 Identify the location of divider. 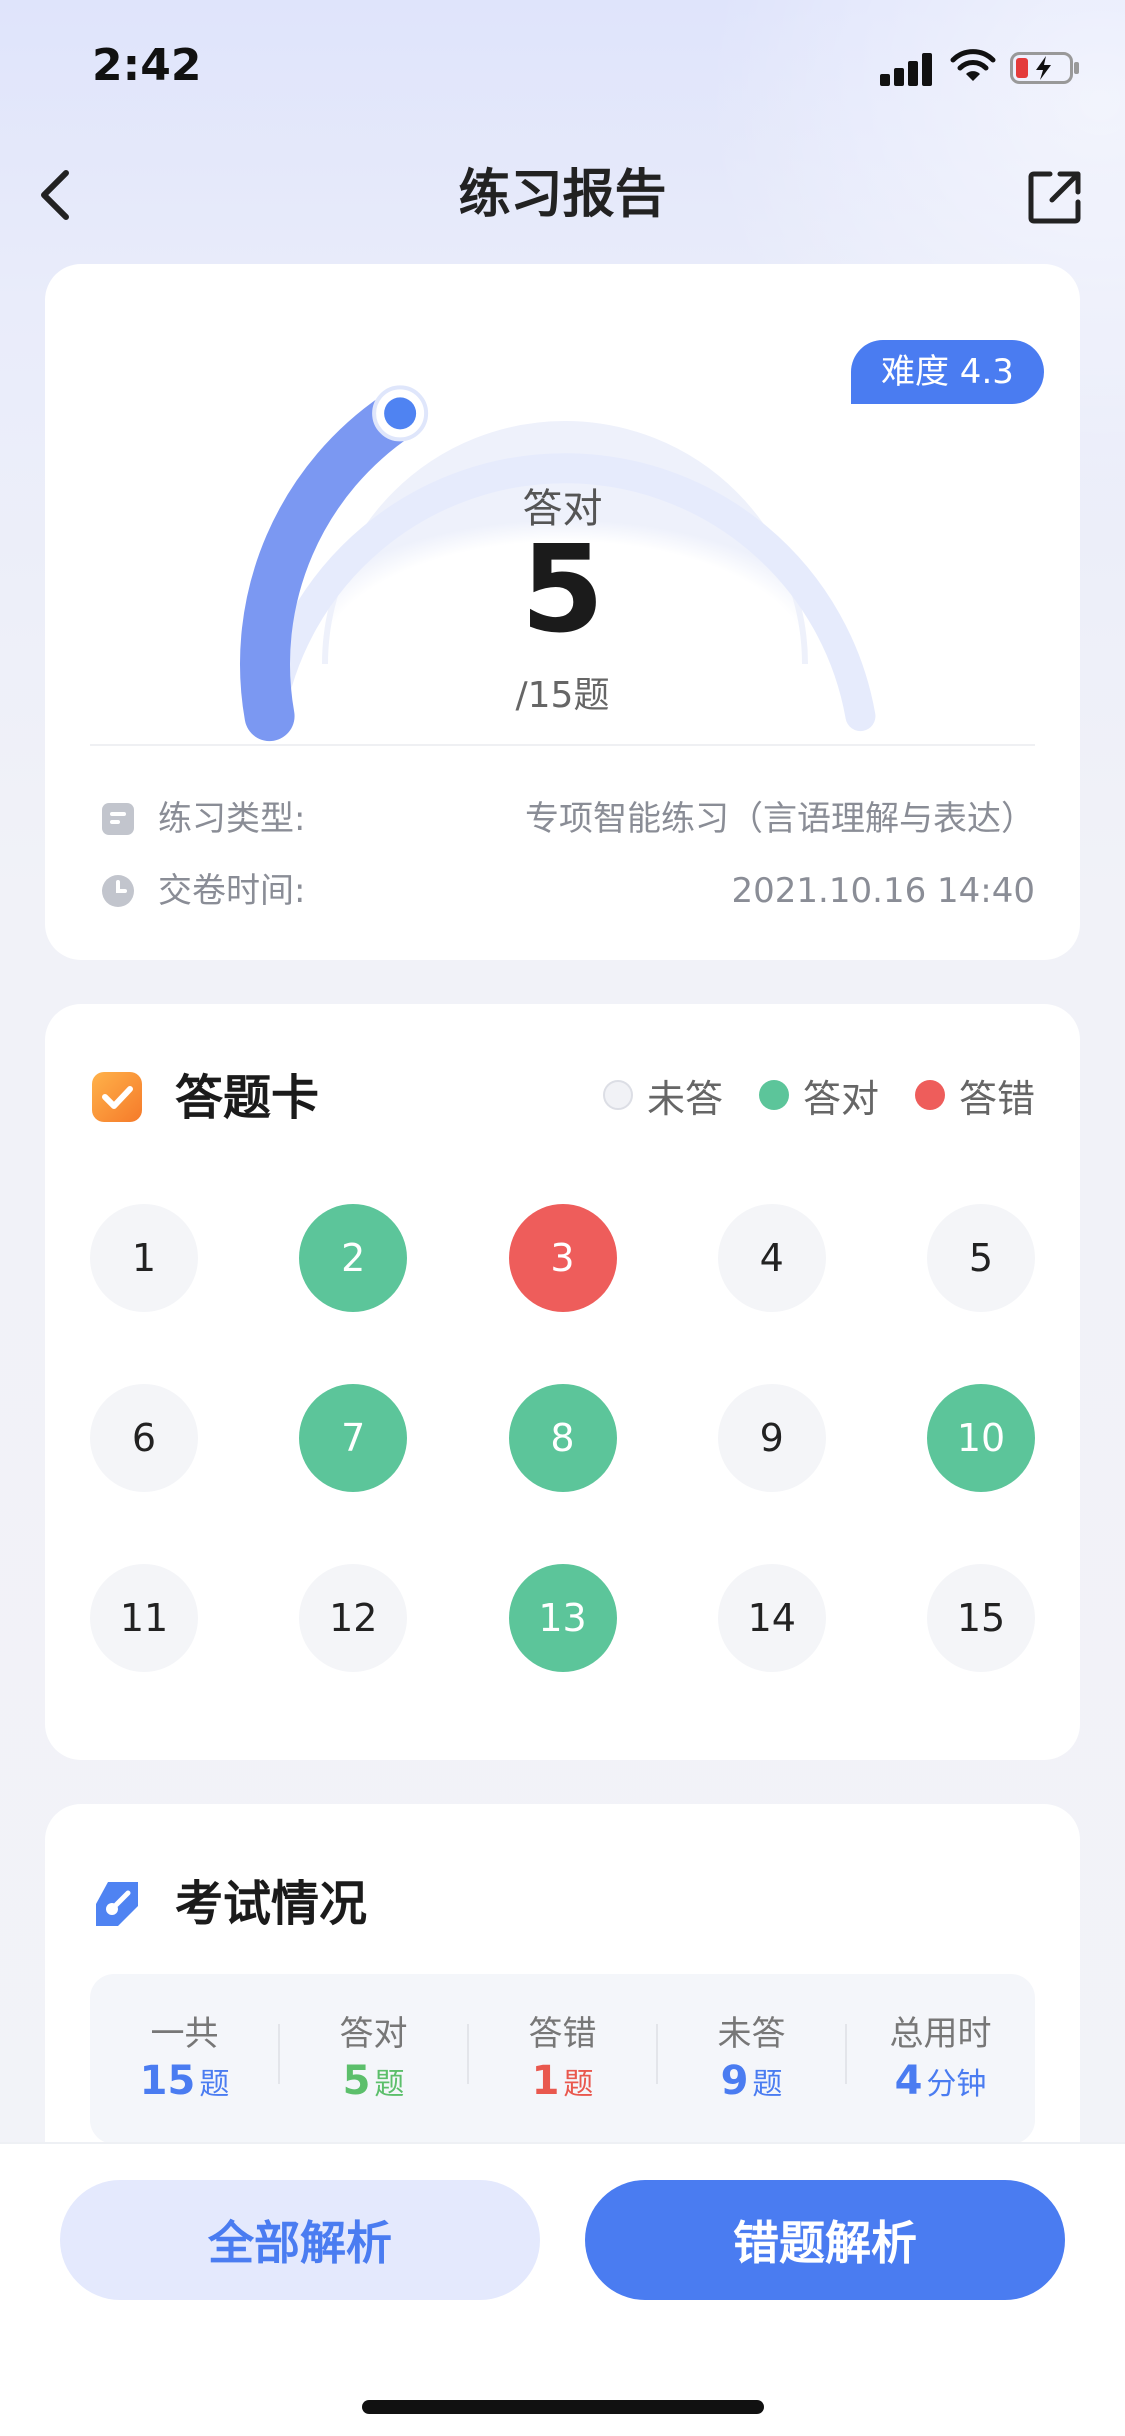
(562, 745).